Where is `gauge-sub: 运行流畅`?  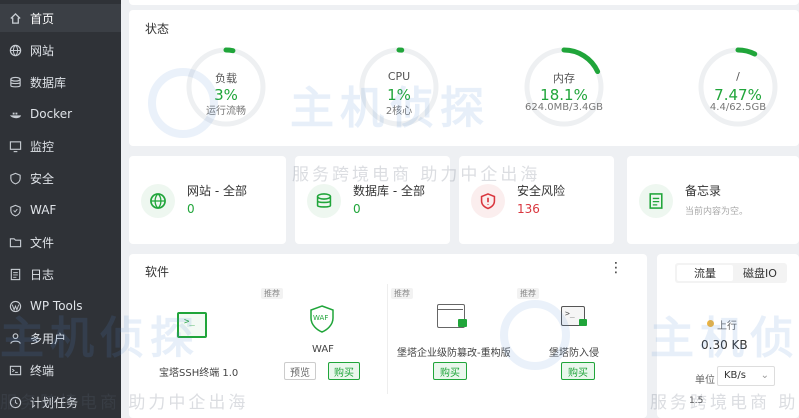
gauge-sub: 运行流畅 is located at coordinates (226, 111).